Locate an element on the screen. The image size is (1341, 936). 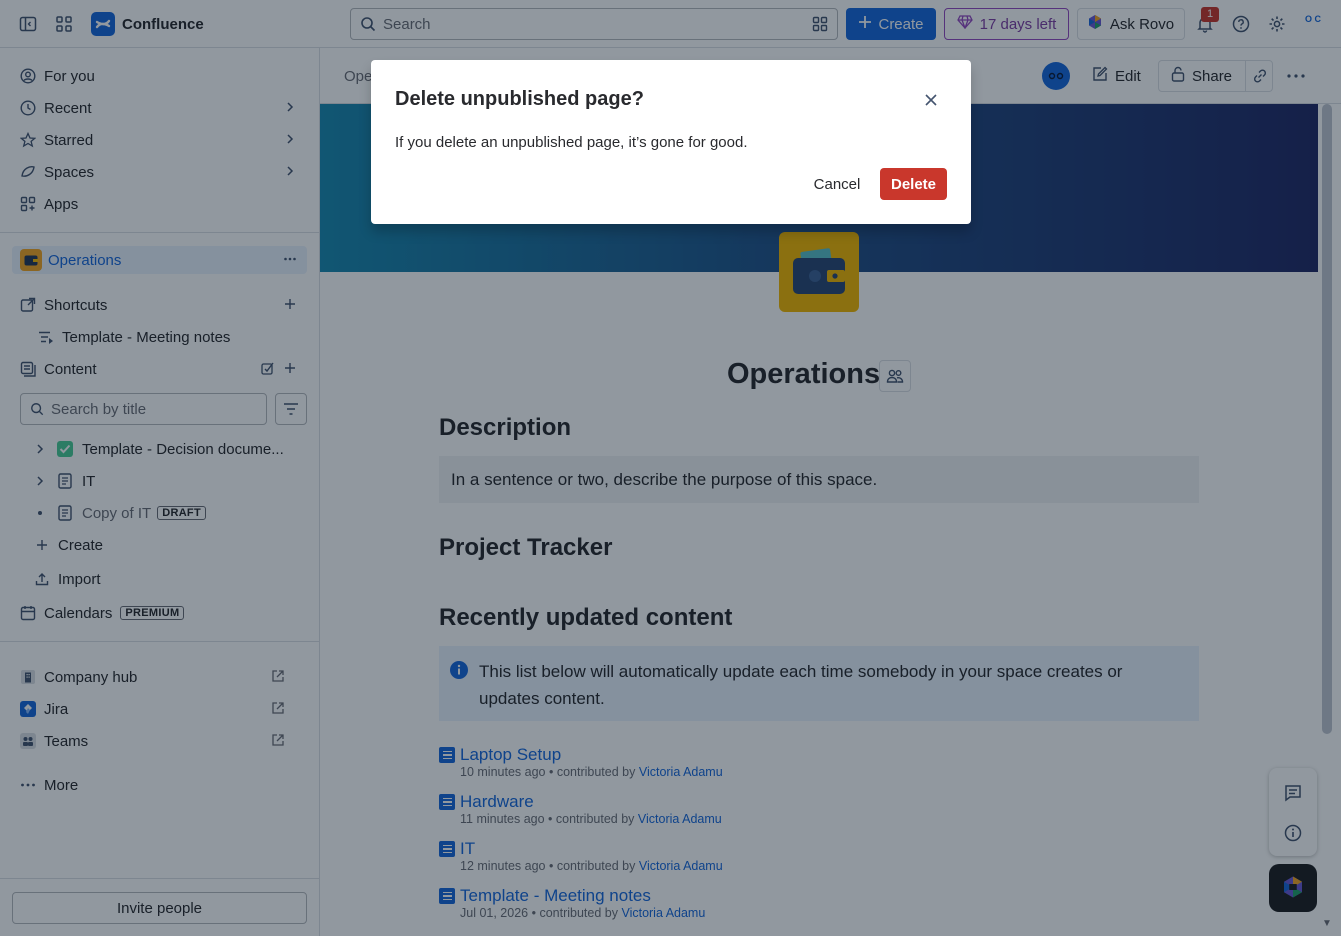
delete-button: Delete is located at coordinates (913, 184).